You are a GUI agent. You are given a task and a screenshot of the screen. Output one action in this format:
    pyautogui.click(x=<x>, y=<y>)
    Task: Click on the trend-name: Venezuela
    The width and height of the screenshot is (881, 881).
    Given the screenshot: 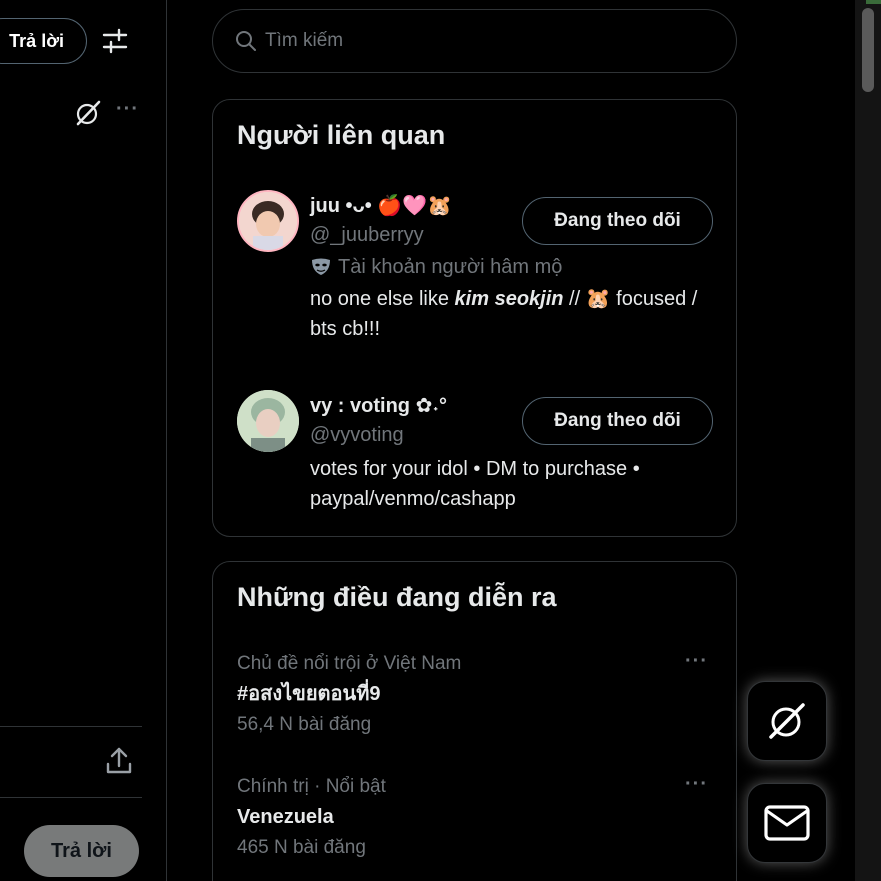 What is the action you would take?
    pyautogui.click(x=285, y=817)
    